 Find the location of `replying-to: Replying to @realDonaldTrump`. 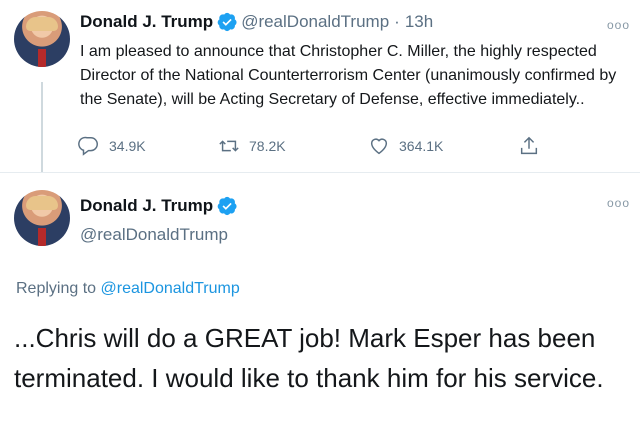

replying-to: Replying to @realDonaldTrump is located at coordinates (128, 289).